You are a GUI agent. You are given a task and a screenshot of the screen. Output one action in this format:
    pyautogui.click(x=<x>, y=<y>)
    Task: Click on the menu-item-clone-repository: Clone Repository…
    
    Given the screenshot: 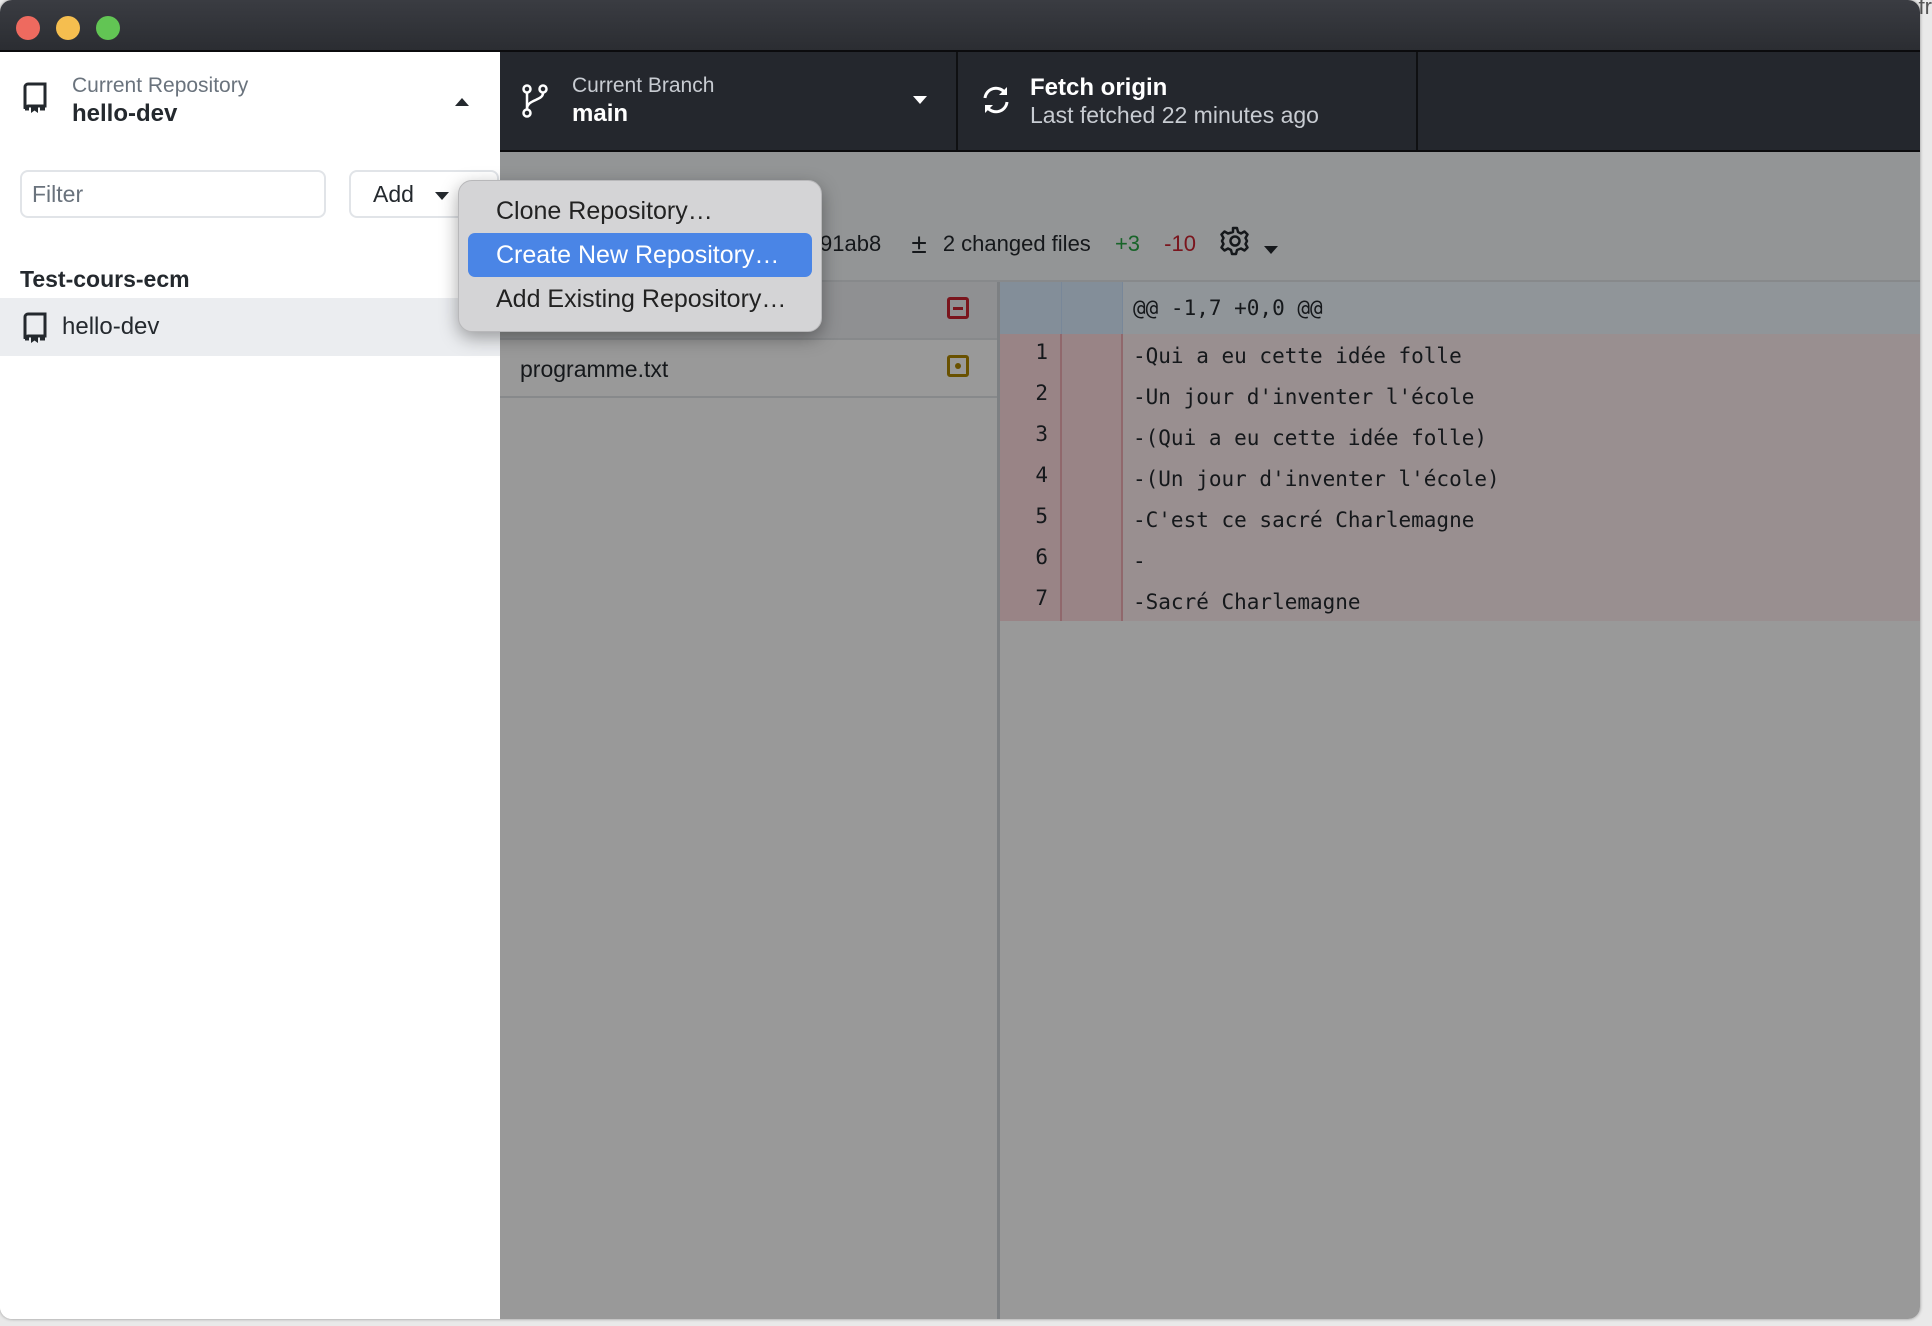 What is the action you would take?
    pyautogui.click(x=640, y=211)
    